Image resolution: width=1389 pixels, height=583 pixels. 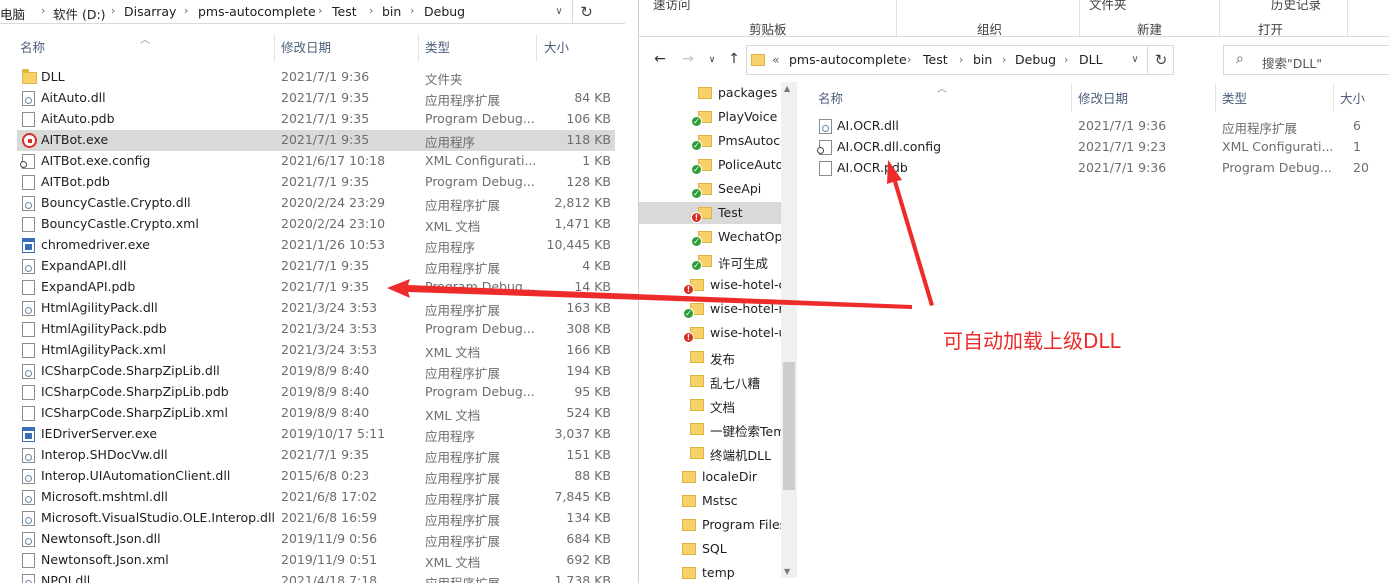 I want to click on annotation-arrow-left, so click(x=649, y=294).